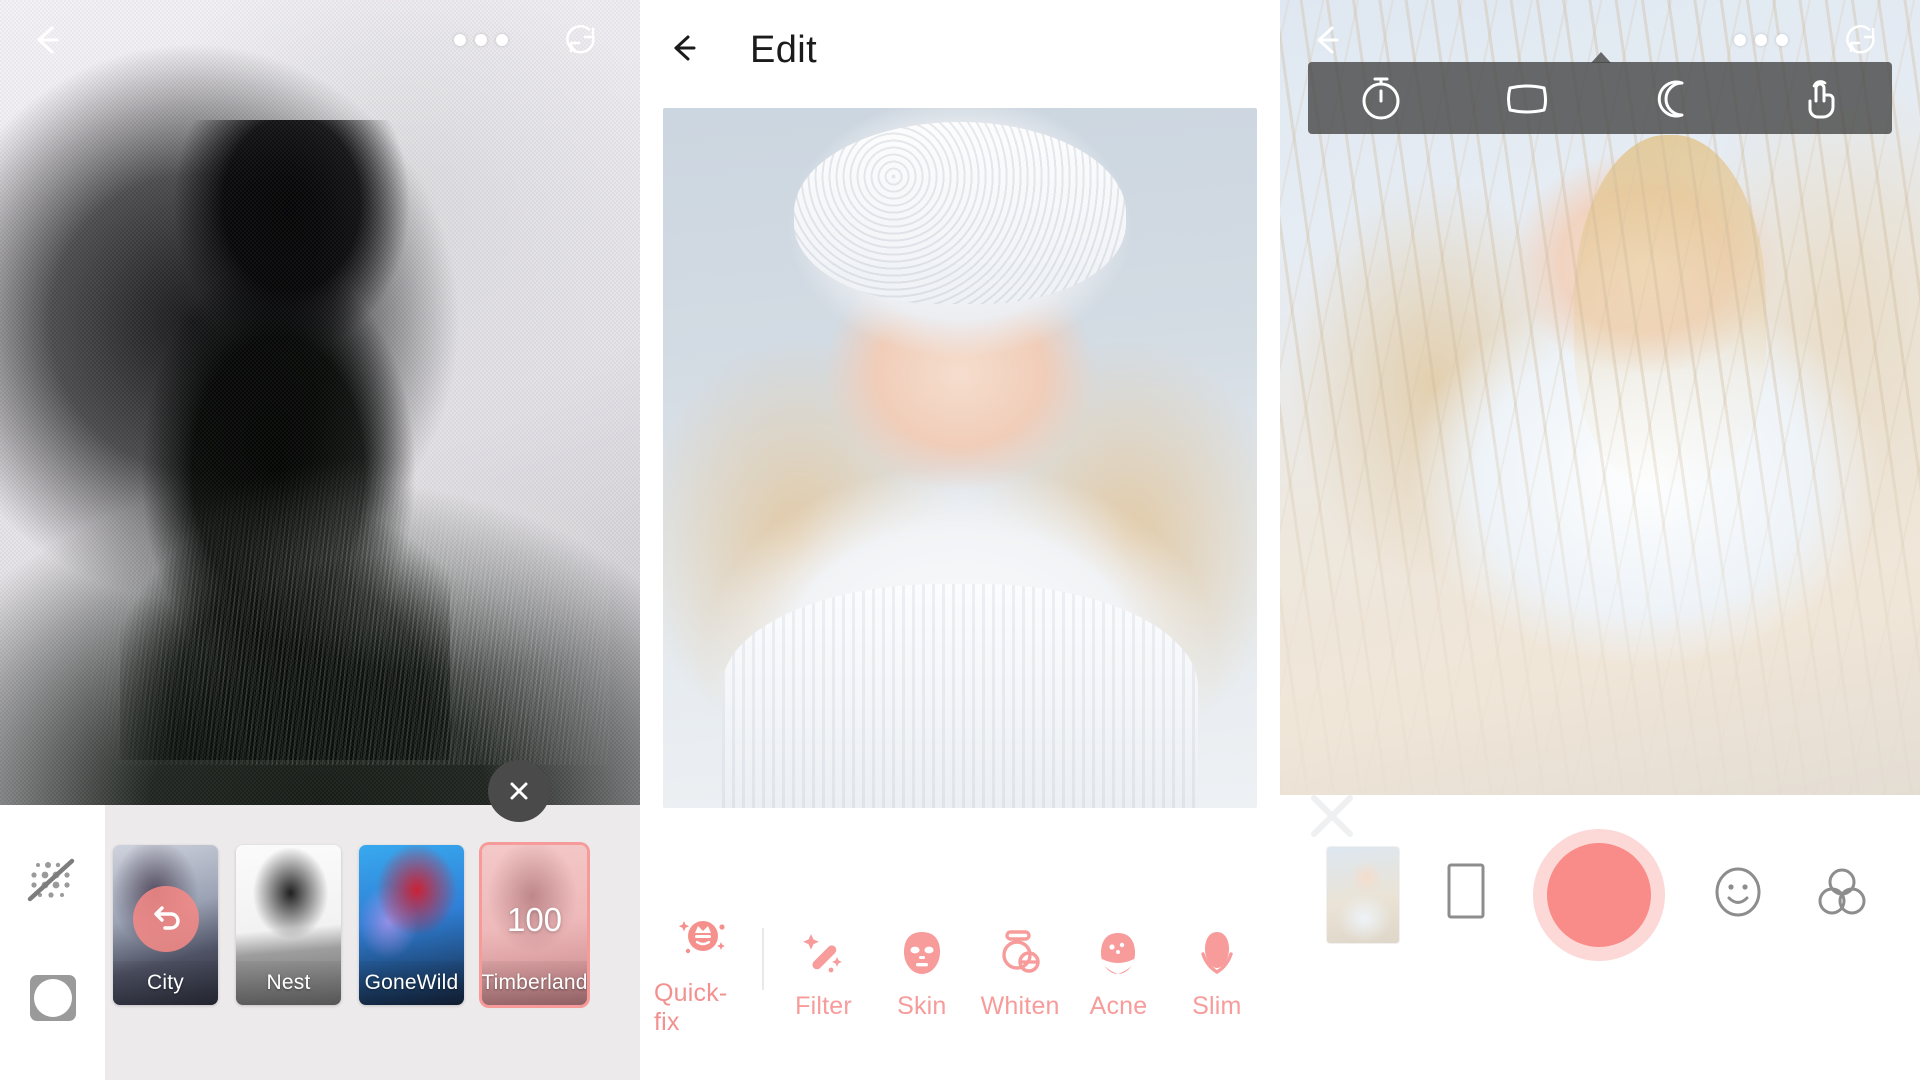  Describe the element at coordinates (1217, 1005) in the screenshot. I see `tool-label: Slim` at that location.